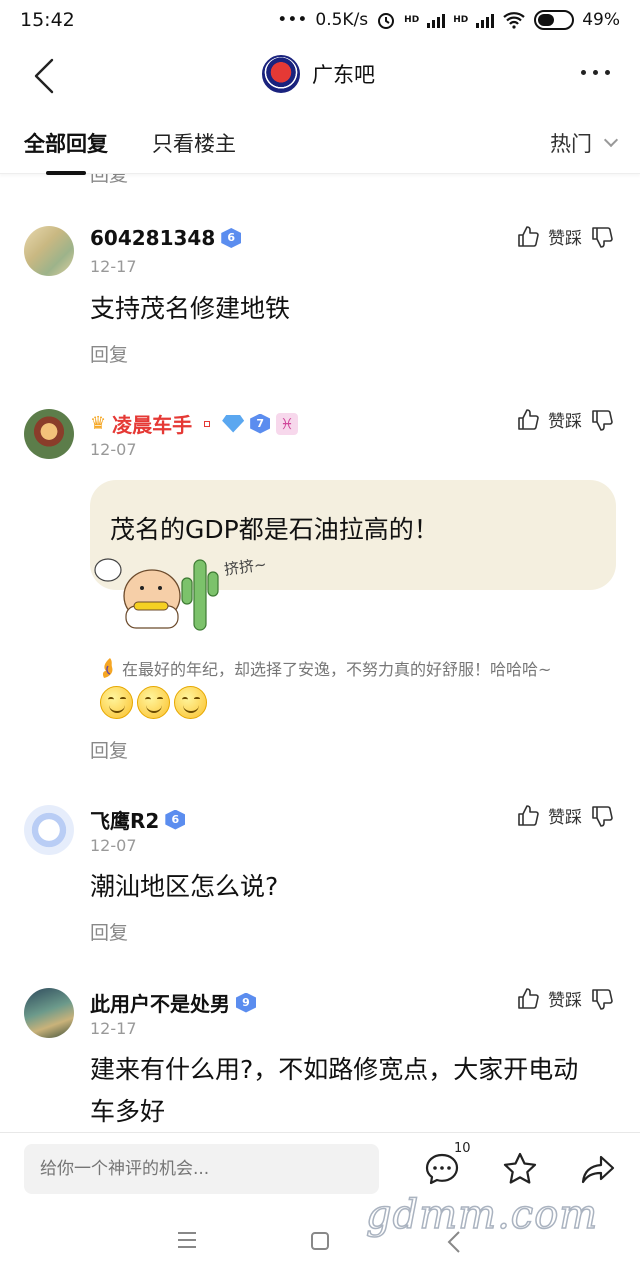 The image size is (640, 1280). Describe the element at coordinates (412, 20) in the screenshot. I see `hd-label-1: HD` at that location.